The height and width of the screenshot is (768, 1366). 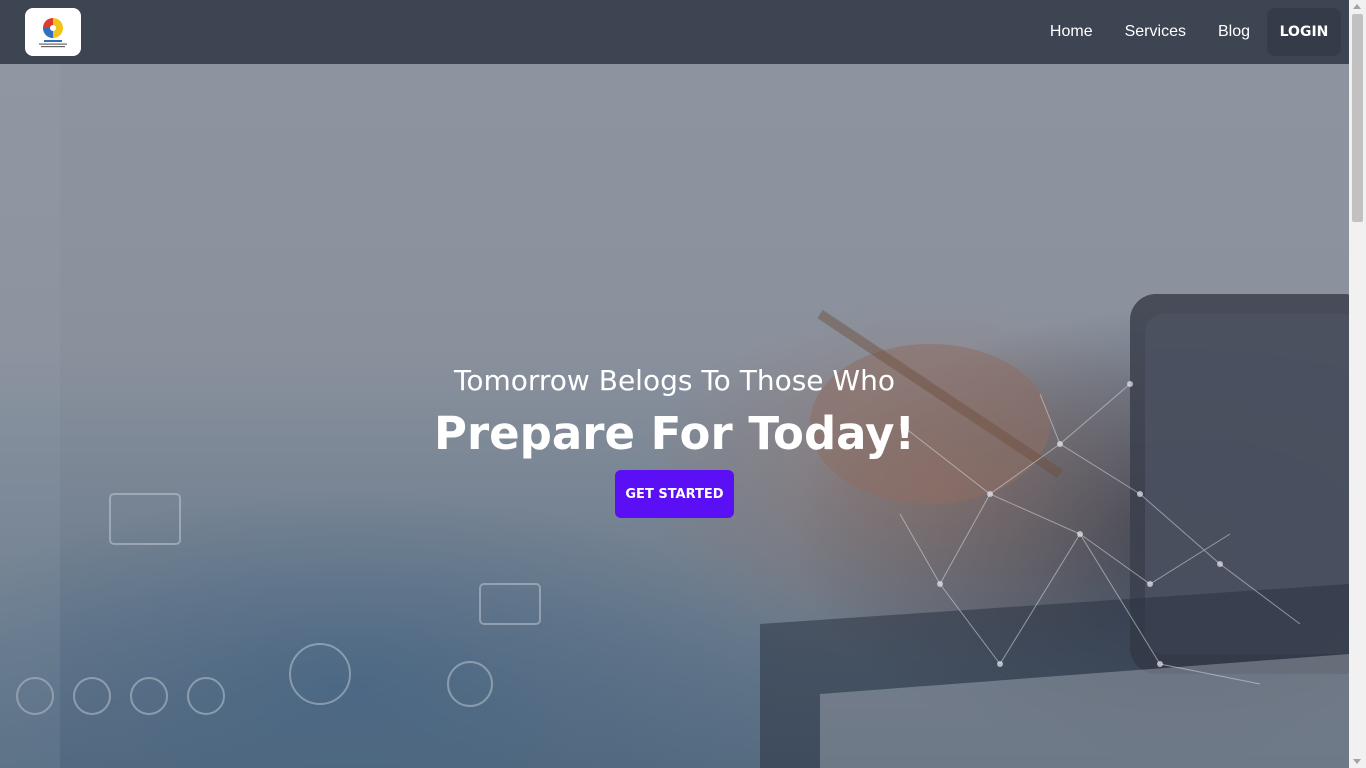 I want to click on scroll-up-icon, so click(x=1357, y=6).